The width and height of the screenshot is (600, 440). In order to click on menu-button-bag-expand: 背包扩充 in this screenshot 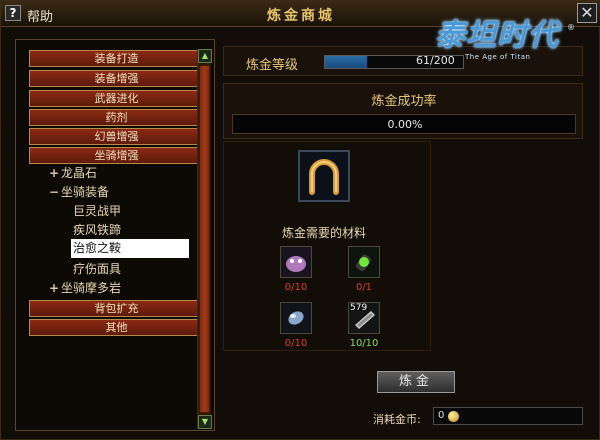, I will do `click(116, 308)`.